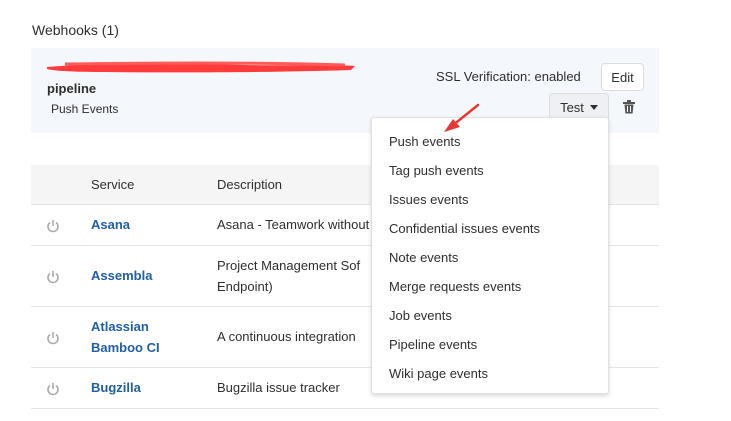  What do you see at coordinates (508, 76) in the screenshot?
I see `ssl-verification-status: SSL Verification: enabled` at bounding box center [508, 76].